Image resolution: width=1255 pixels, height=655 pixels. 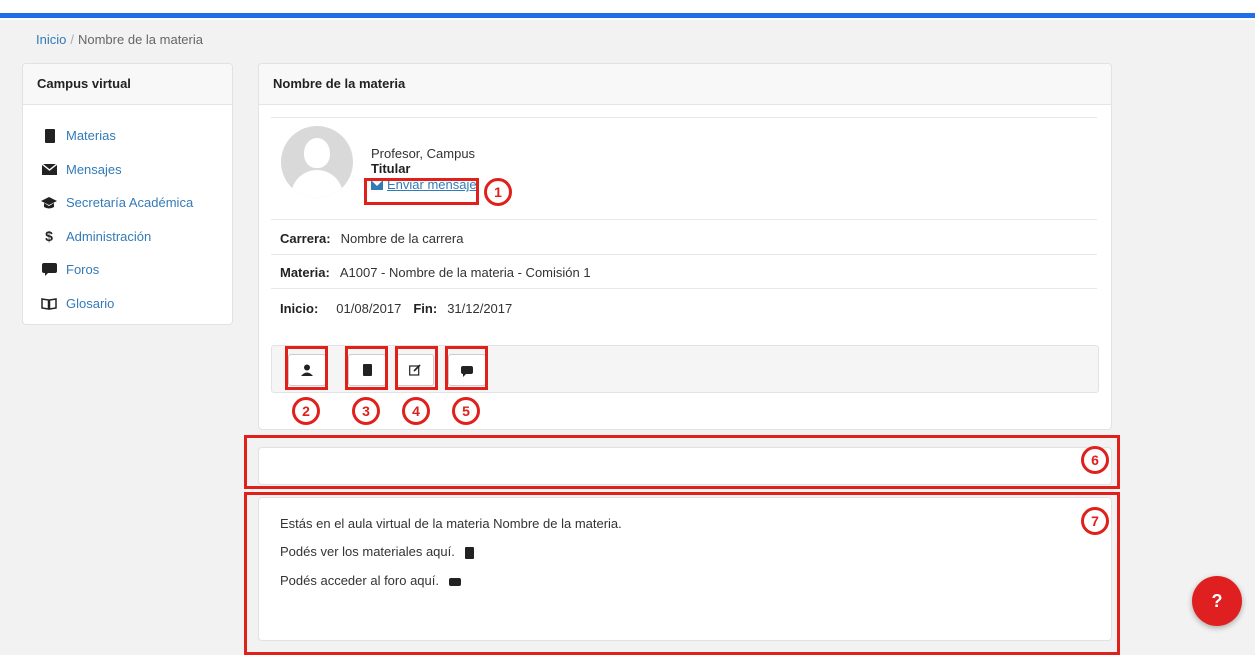 I want to click on callout-1: 1, so click(x=498, y=192).